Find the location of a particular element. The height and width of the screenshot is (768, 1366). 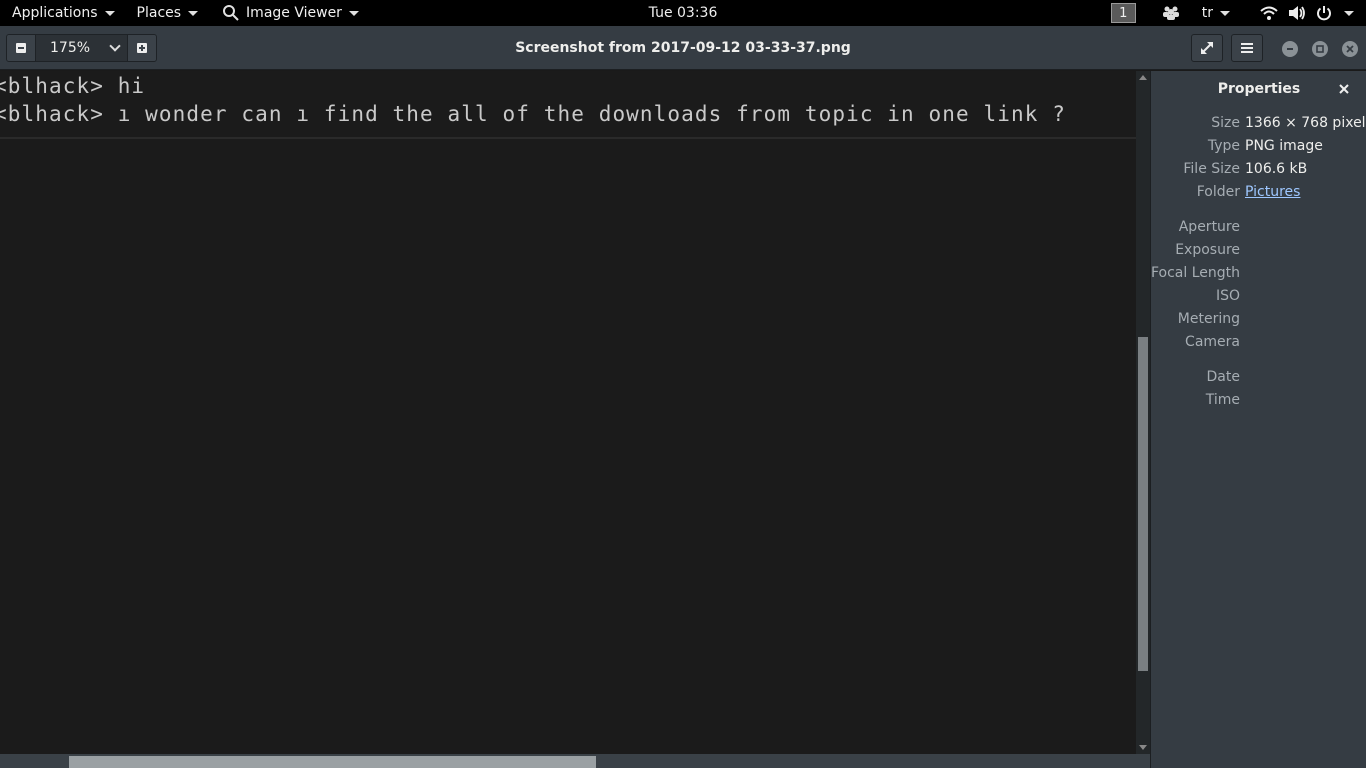

maximize-button is located at coordinates (1320, 49).